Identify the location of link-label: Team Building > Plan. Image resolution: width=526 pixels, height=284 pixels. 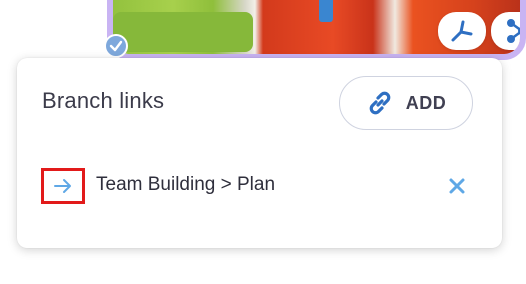
(185, 185).